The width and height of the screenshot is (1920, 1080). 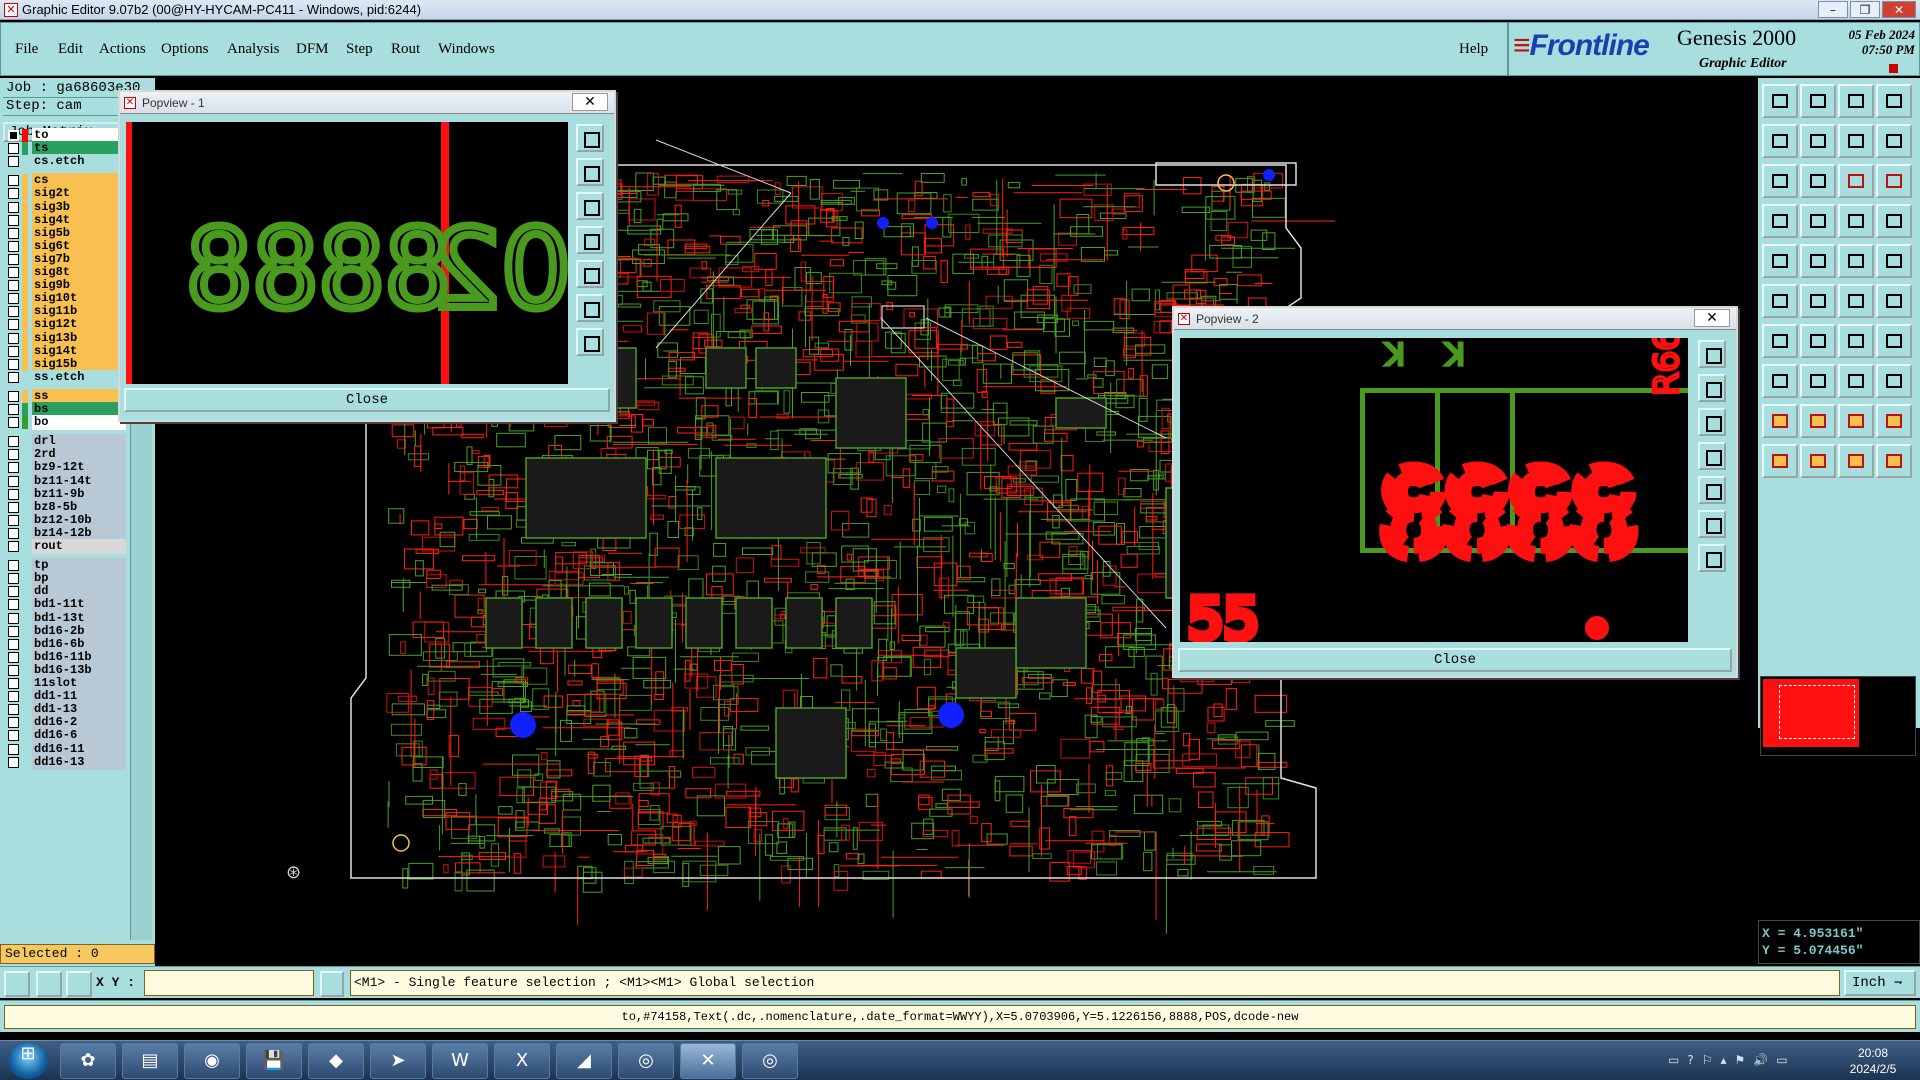 What do you see at coordinates (1434, 490) in the screenshot?
I see `popview-2-viewport: K K R66 8888 55` at bounding box center [1434, 490].